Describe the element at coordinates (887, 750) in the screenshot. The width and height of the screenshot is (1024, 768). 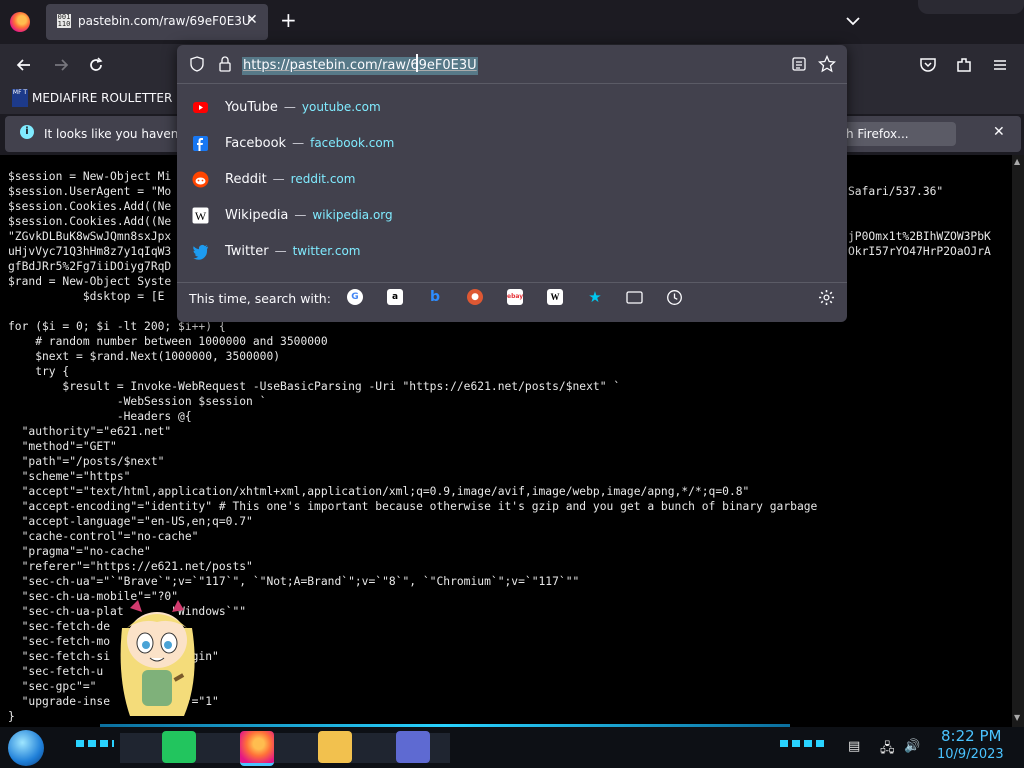
I see `network-icon: 🖧` at that location.